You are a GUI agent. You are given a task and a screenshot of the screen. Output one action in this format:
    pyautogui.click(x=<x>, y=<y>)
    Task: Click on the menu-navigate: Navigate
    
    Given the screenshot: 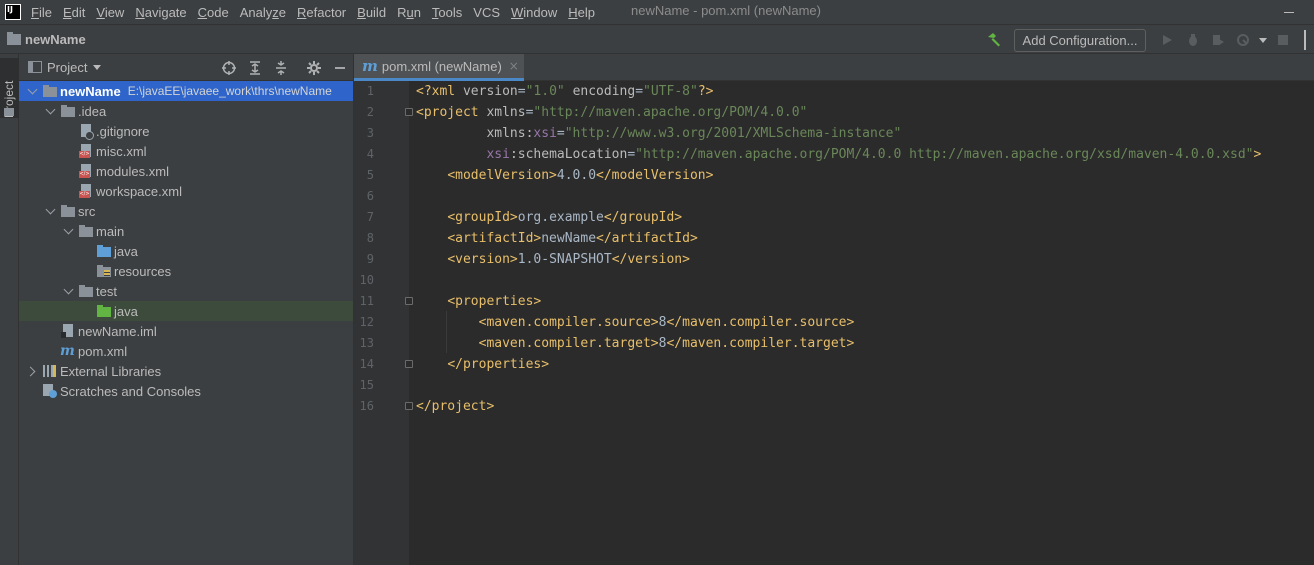 What is the action you would take?
    pyautogui.click(x=160, y=12)
    